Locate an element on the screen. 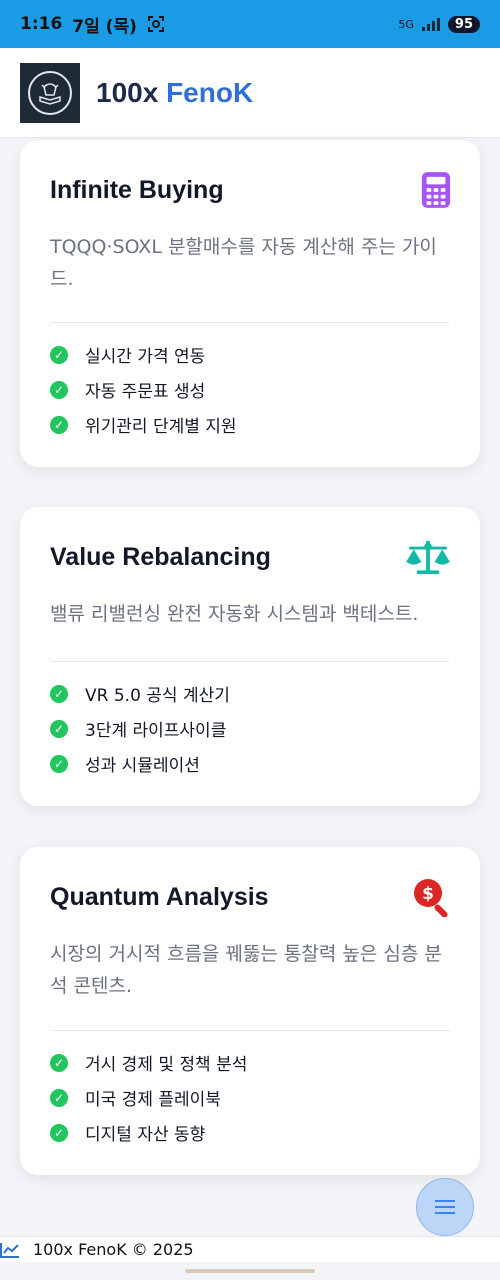 The height and width of the screenshot is (1280, 500). card-description: TQQQ·SOXL 분할매수를 자동 계산해 주는 가이드. is located at coordinates (243, 263).